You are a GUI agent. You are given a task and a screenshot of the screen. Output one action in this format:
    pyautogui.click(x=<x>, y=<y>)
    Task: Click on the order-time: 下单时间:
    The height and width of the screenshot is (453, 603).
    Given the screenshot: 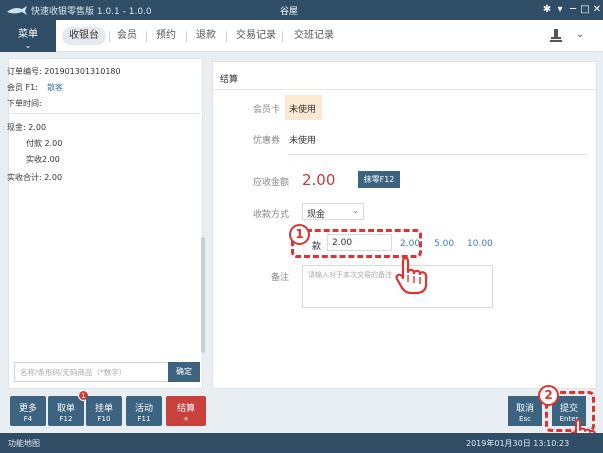 What is the action you would take?
    pyautogui.click(x=24, y=103)
    